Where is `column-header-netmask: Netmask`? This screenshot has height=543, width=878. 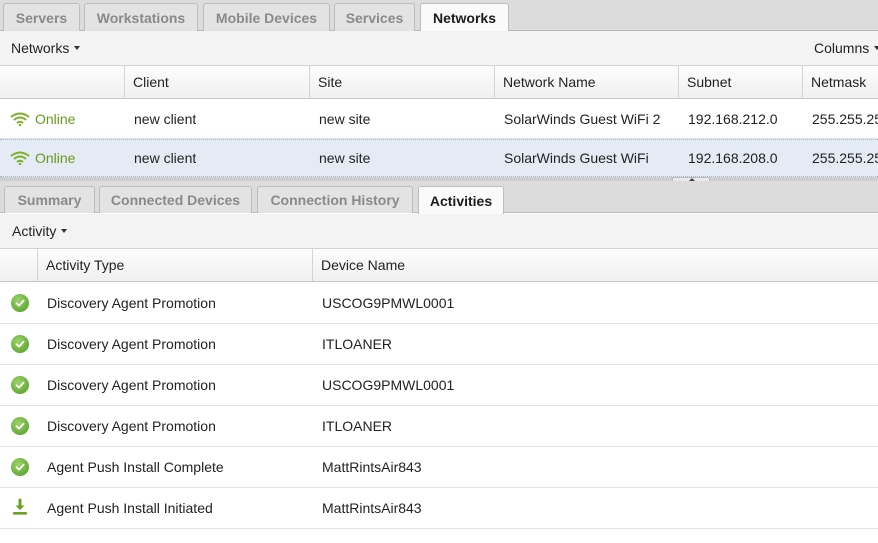 column-header-netmask: Netmask is located at coordinates (840, 82).